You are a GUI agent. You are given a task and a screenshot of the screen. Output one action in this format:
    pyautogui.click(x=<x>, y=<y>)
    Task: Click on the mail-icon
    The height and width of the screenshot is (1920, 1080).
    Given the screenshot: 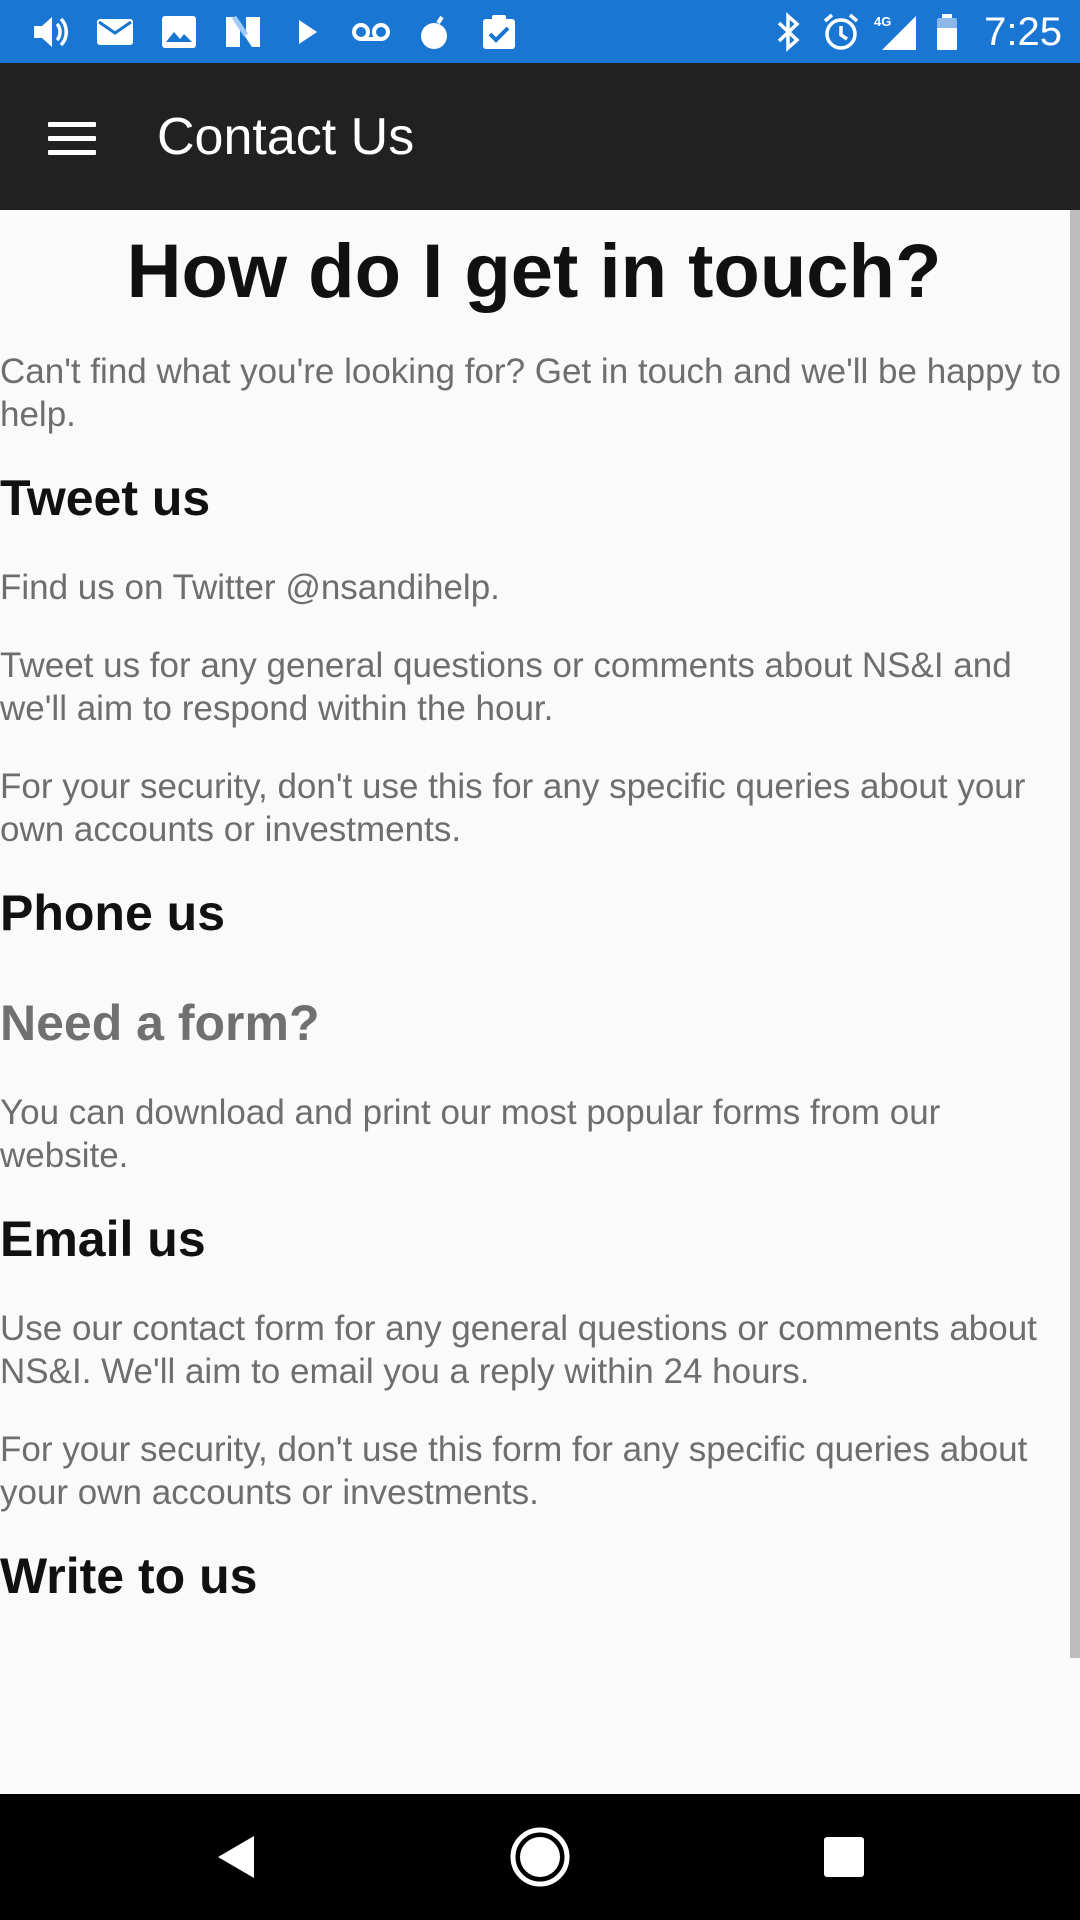 What is the action you would take?
    pyautogui.click(x=115, y=32)
    